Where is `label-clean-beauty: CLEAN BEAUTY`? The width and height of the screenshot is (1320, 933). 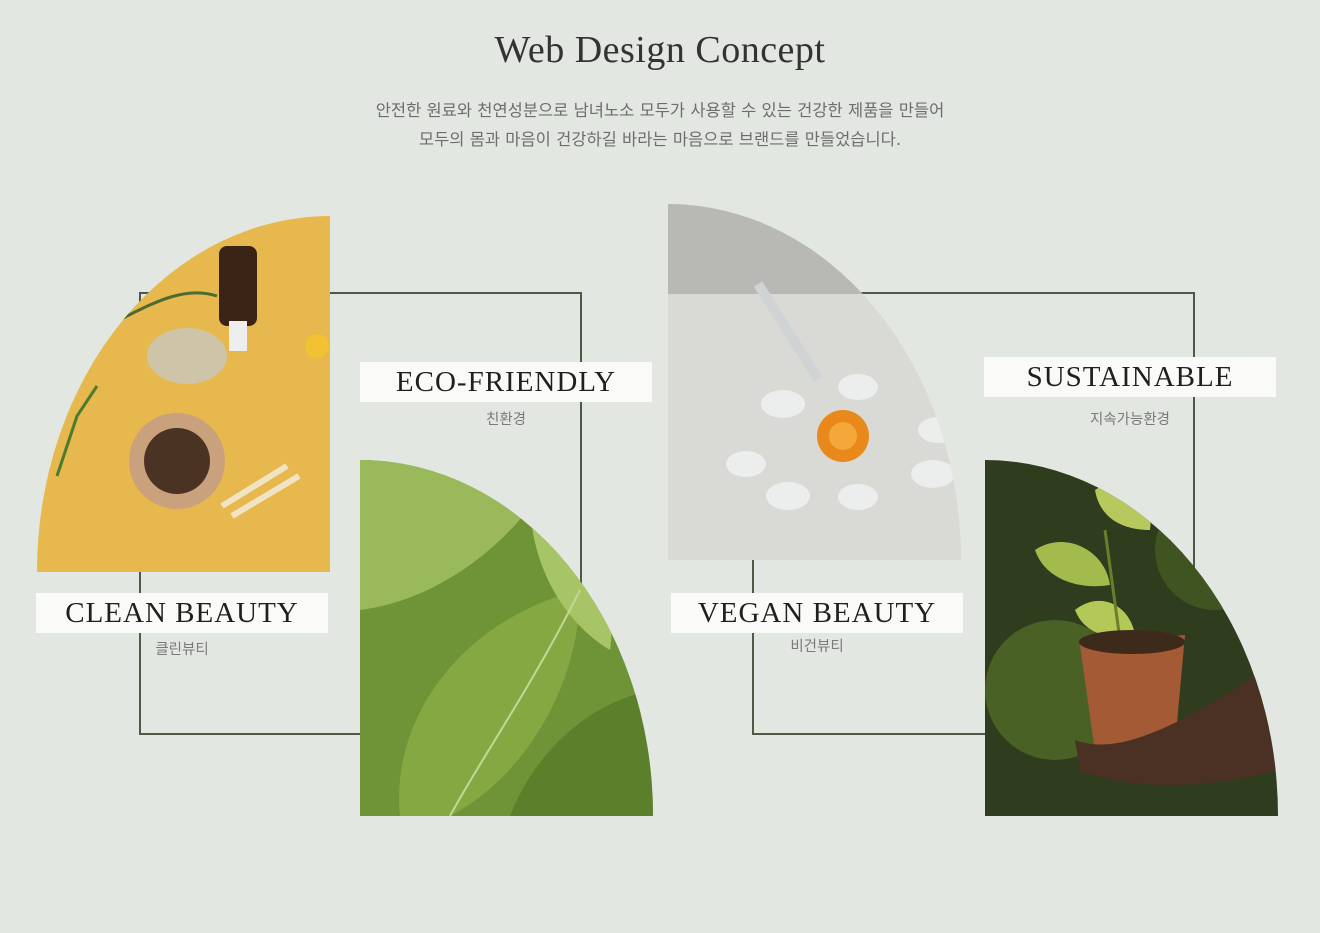 label-clean-beauty: CLEAN BEAUTY is located at coordinates (182, 613).